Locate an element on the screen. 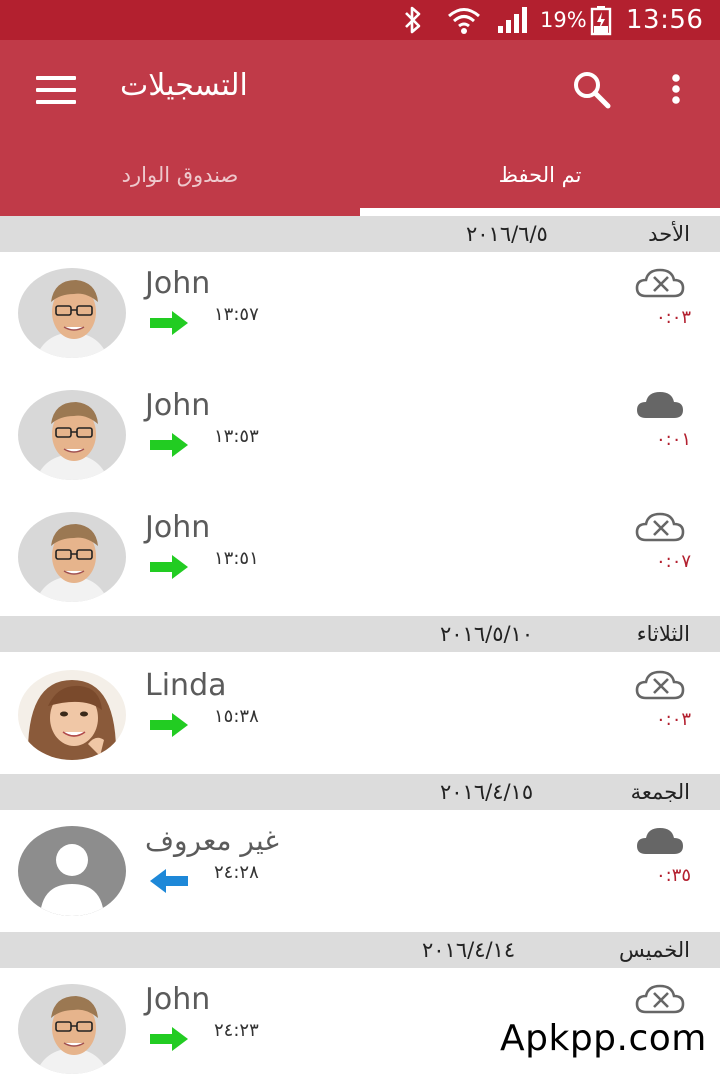 The height and width of the screenshot is (1088, 720). date-day-label: الجمعة is located at coordinates (660, 792).